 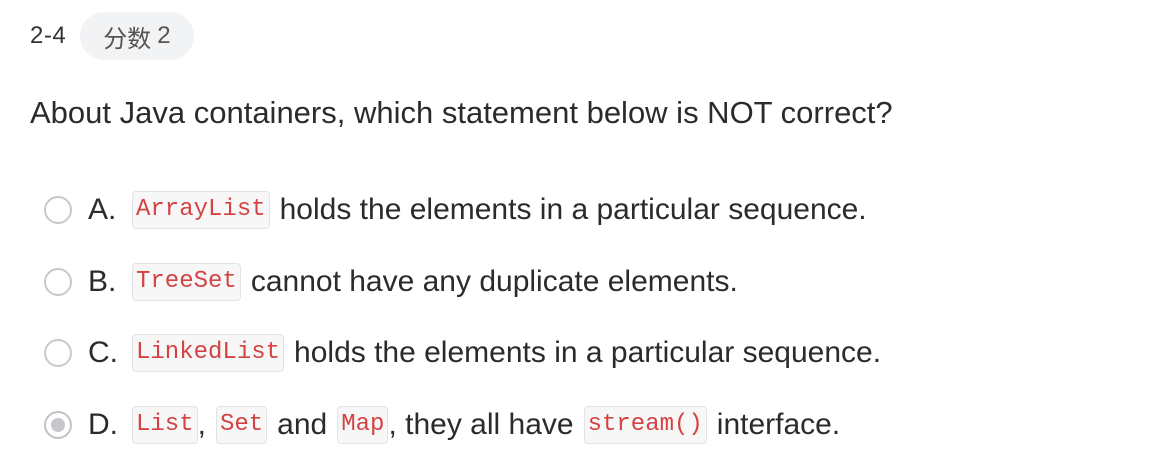 I want to click on option-d-ending: interface., so click(x=778, y=424).